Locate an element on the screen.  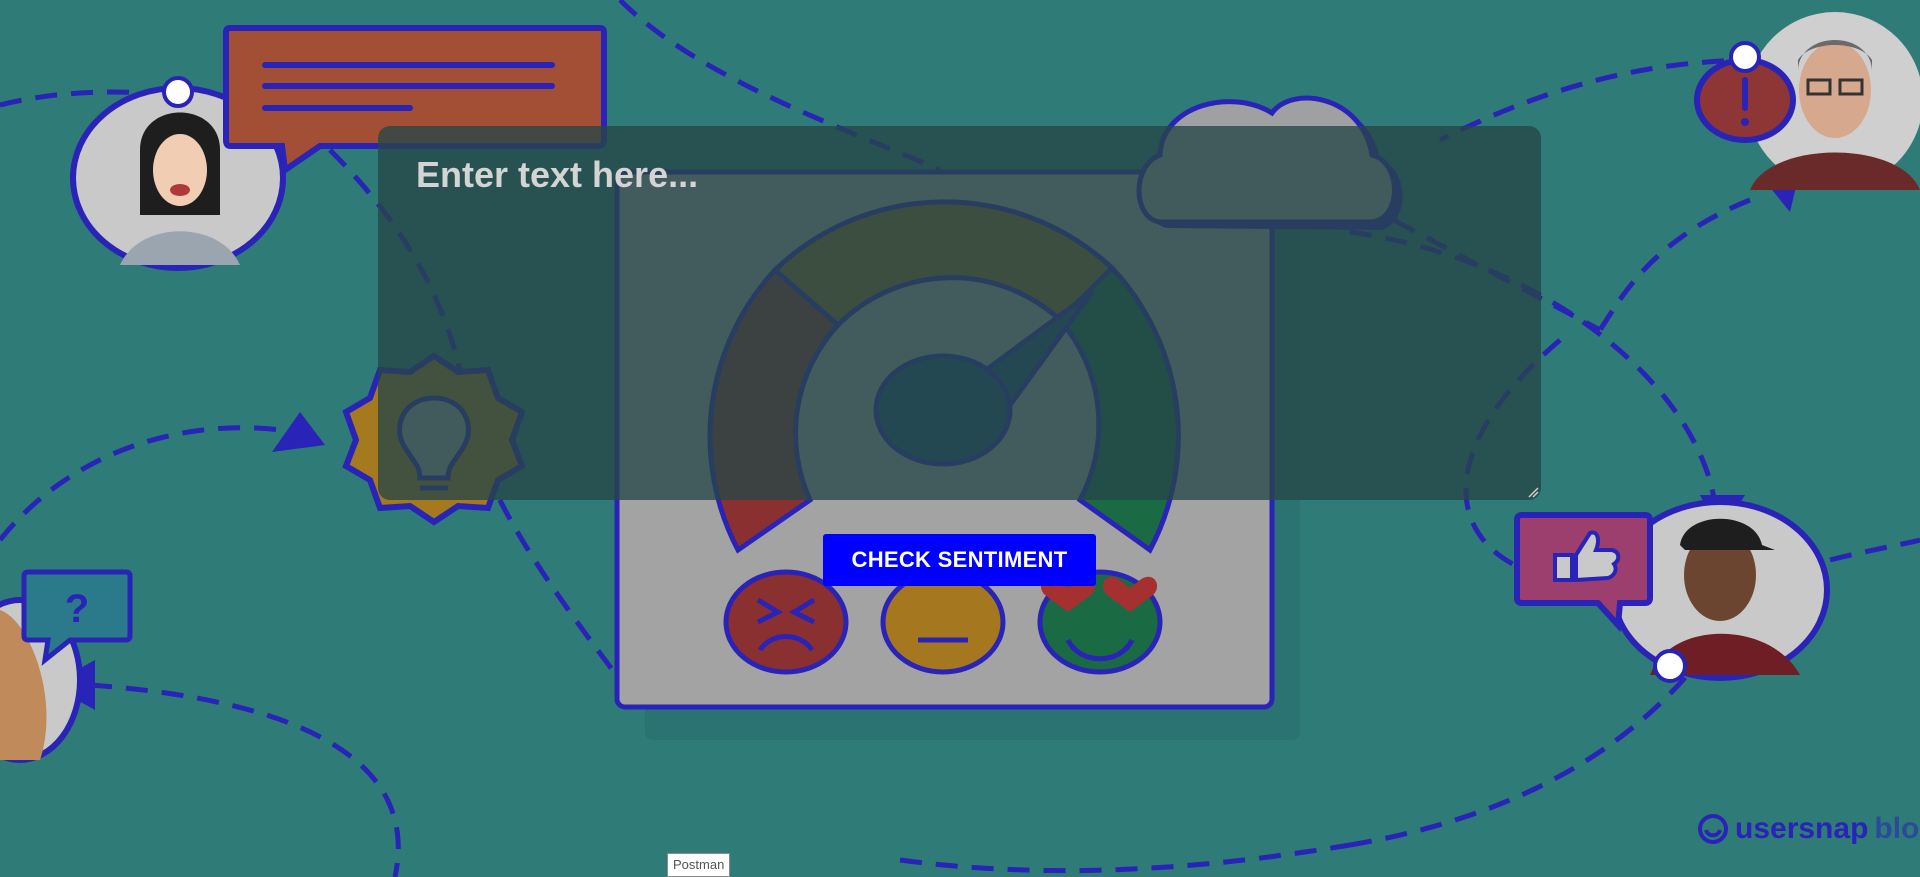
angry-face-icon is located at coordinates (786, 622).